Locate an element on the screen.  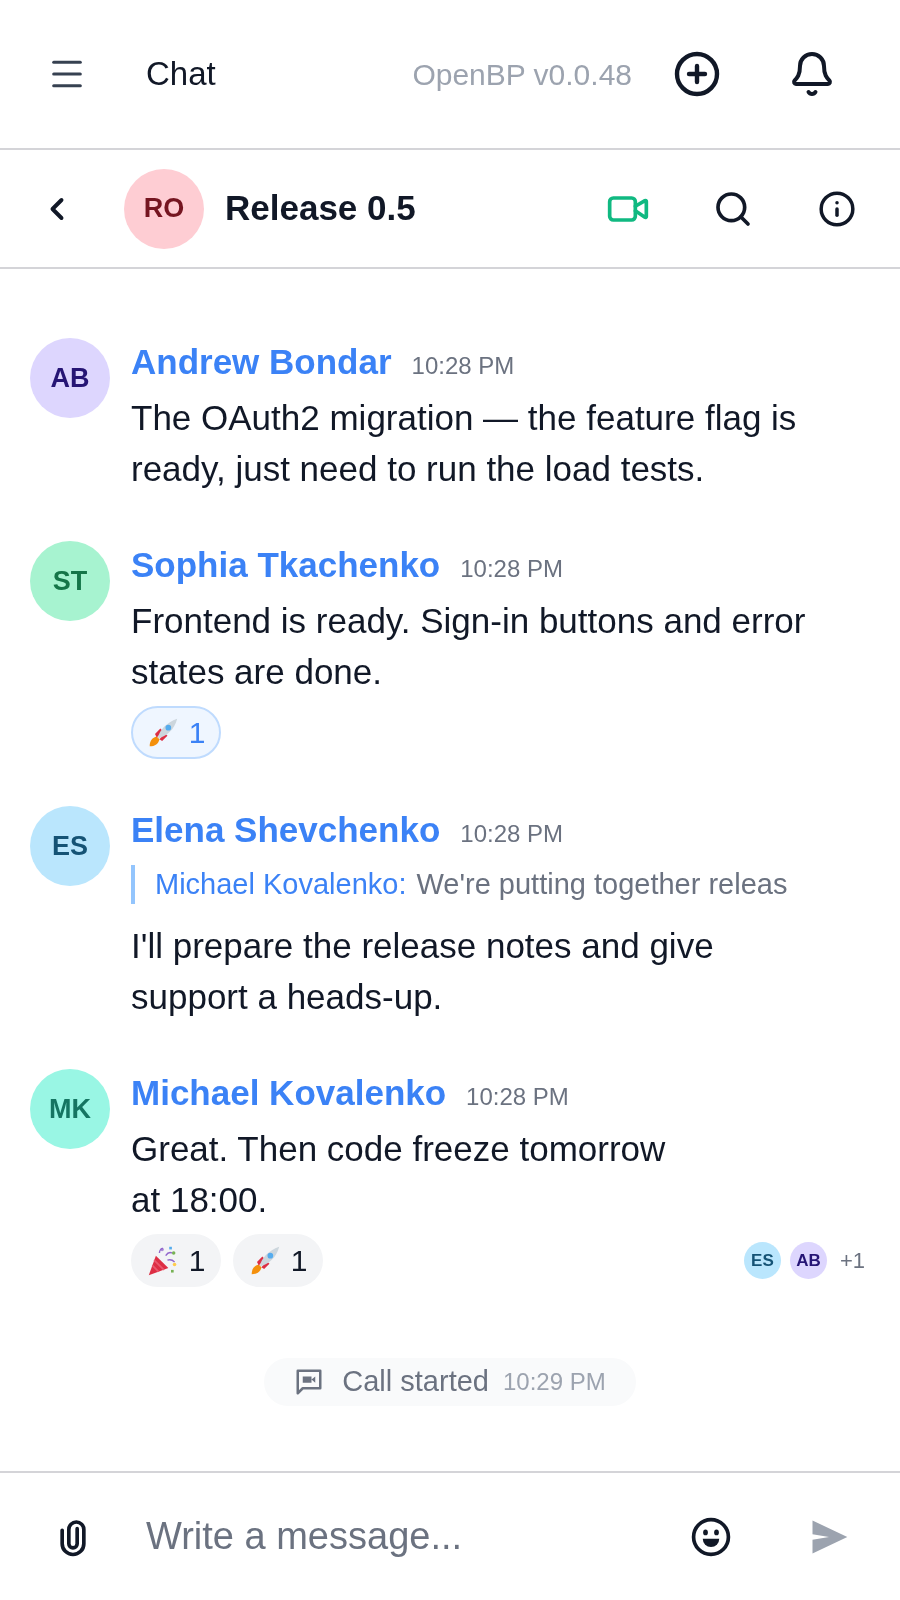
plus-icon is located at coordinates (697, 74).